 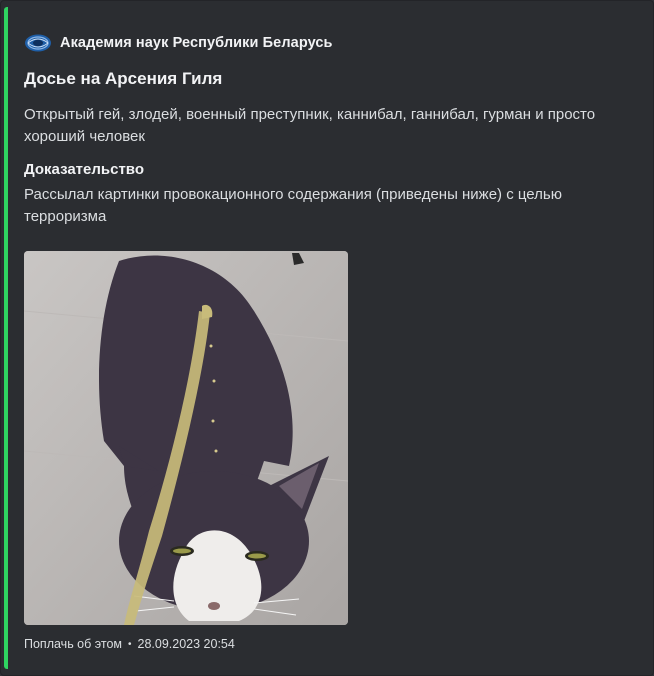 What do you see at coordinates (84, 169) in the screenshot?
I see `embed-field-name: Доказательство` at bounding box center [84, 169].